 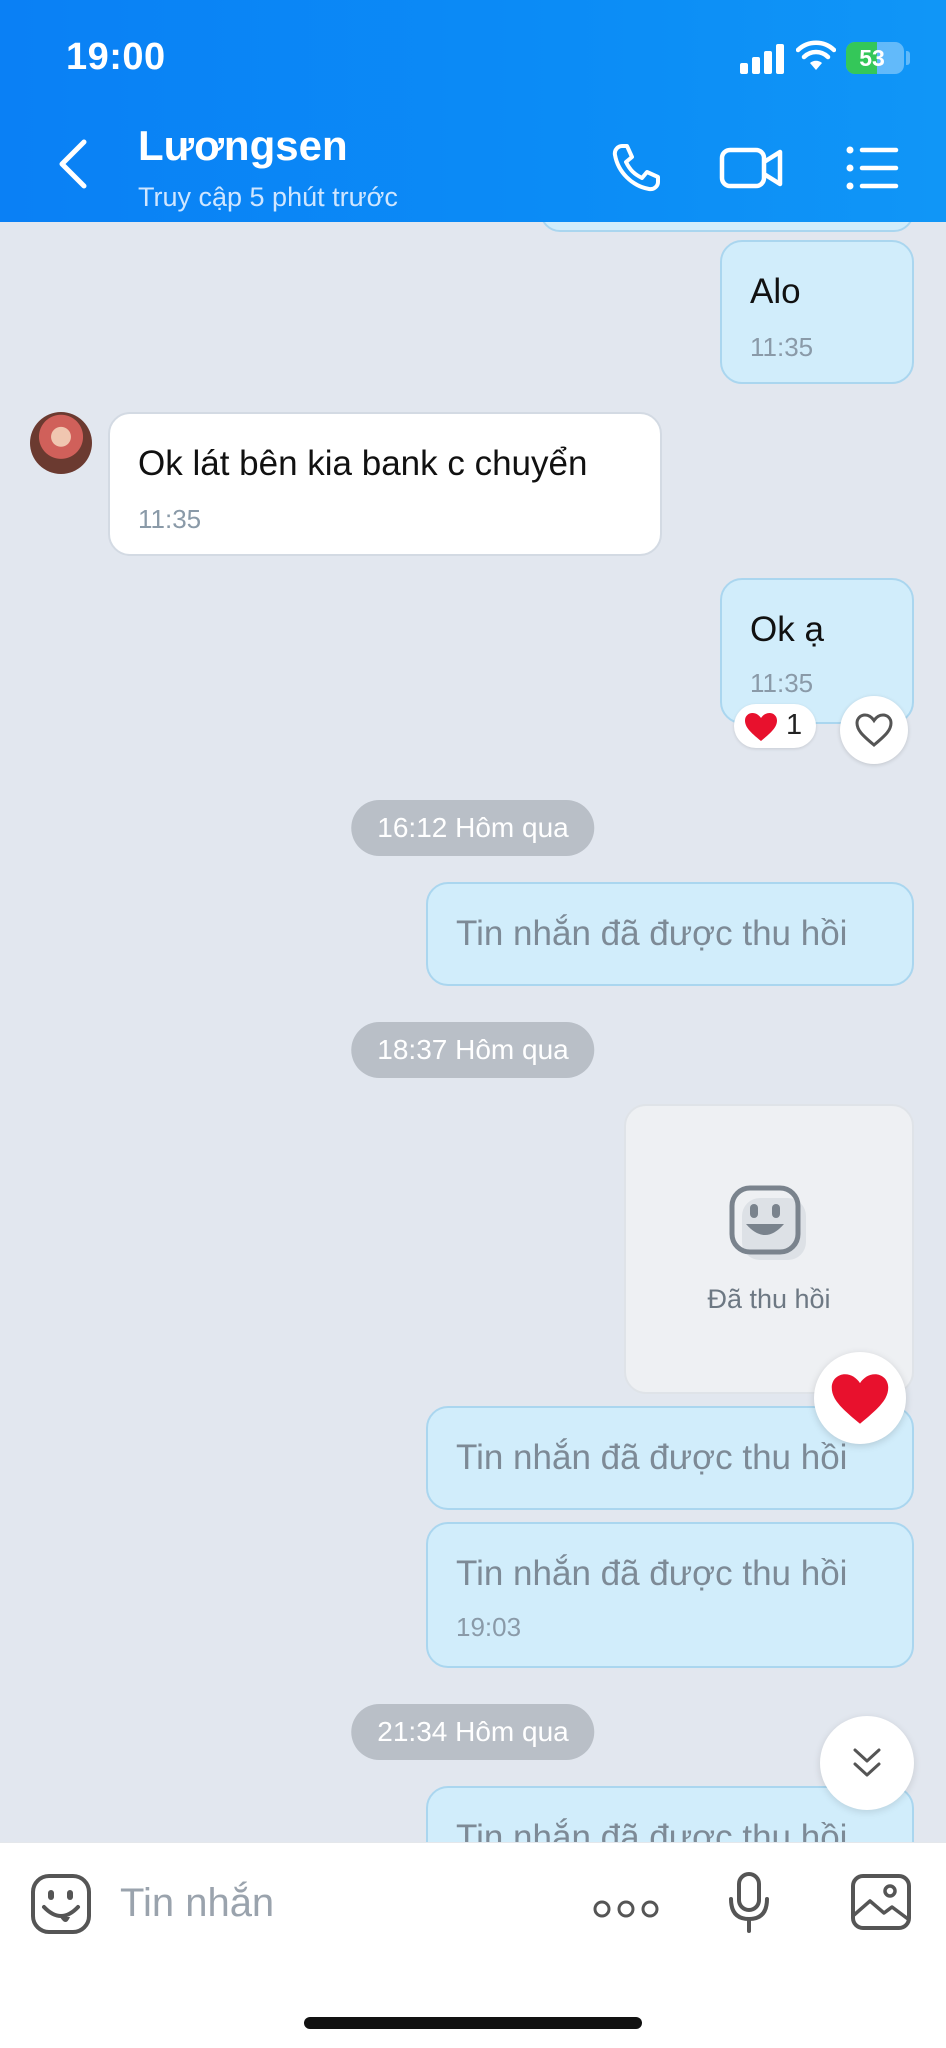 I want to click on battery-icon: 53, so click(x=875, y=58).